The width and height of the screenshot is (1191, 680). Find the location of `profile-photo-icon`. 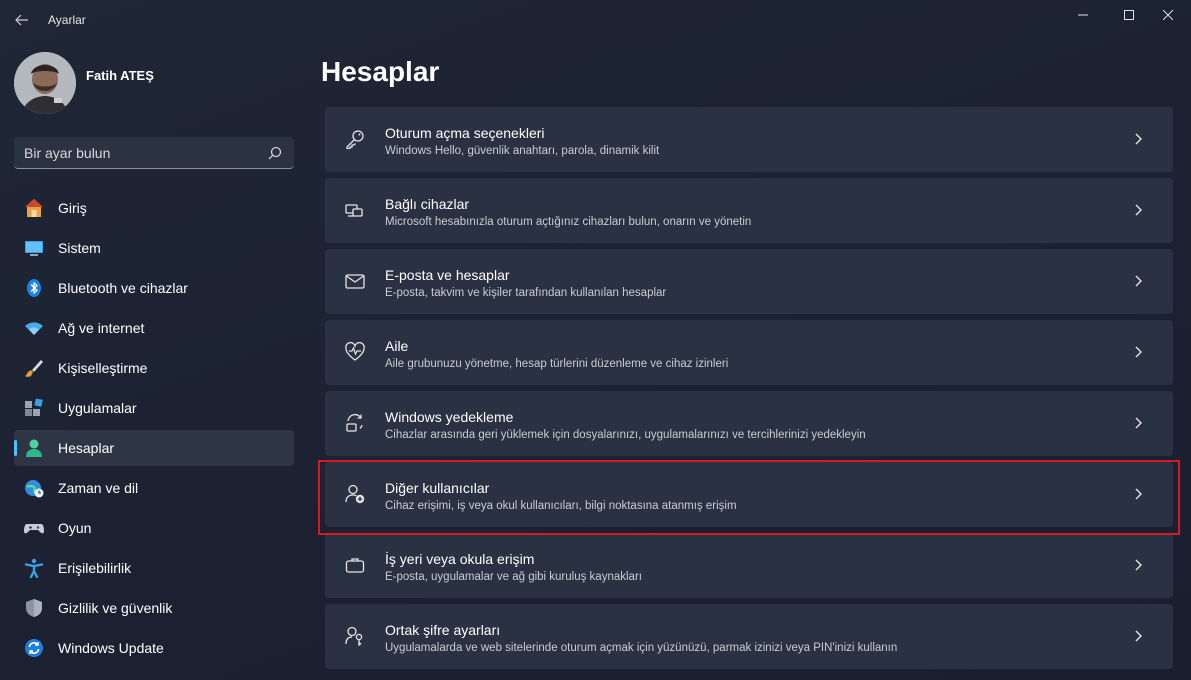

profile-photo-icon is located at coordinates (45, 83).